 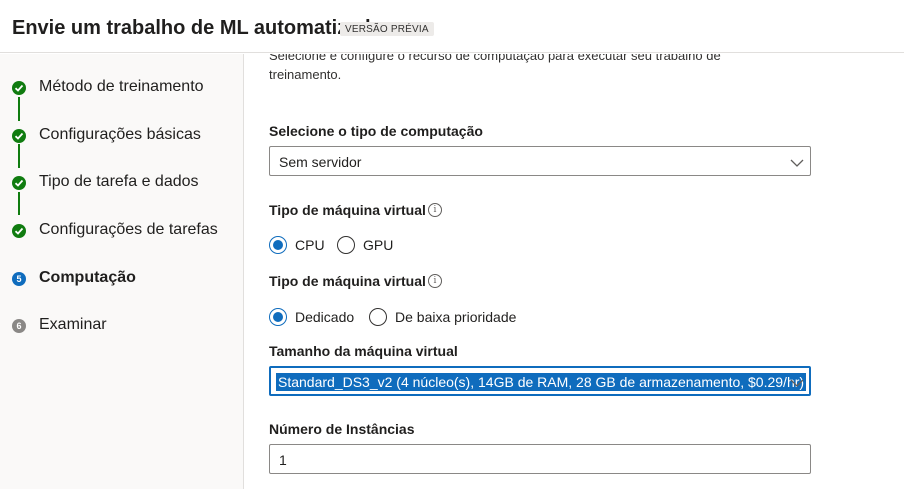 I want to click on step-label: Configurações básicas, so click(x=120, y=134).